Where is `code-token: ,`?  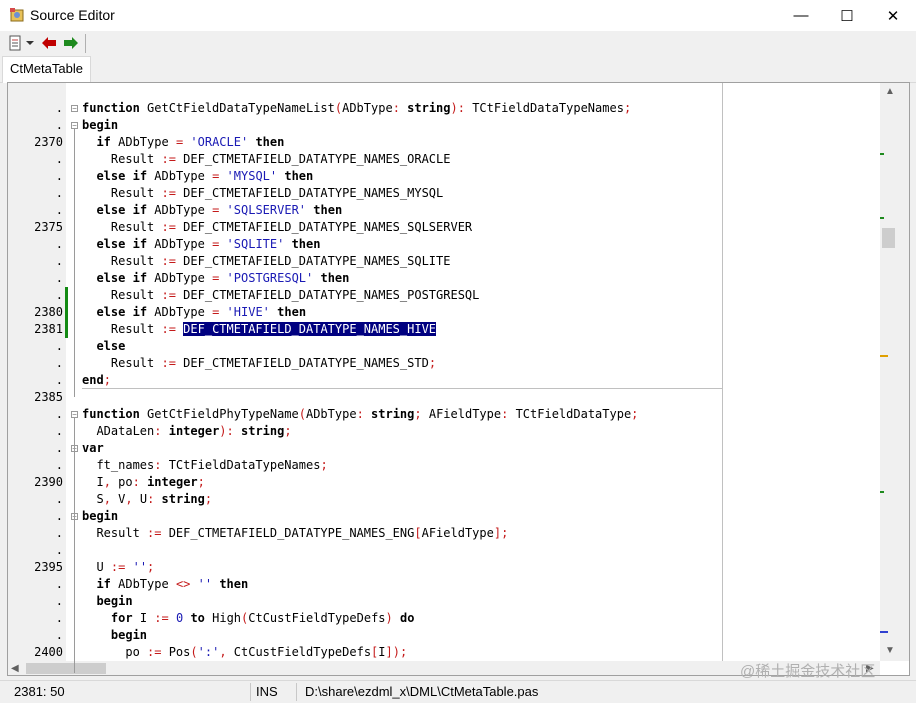 code-token: , is located at coordinates (129, 499).